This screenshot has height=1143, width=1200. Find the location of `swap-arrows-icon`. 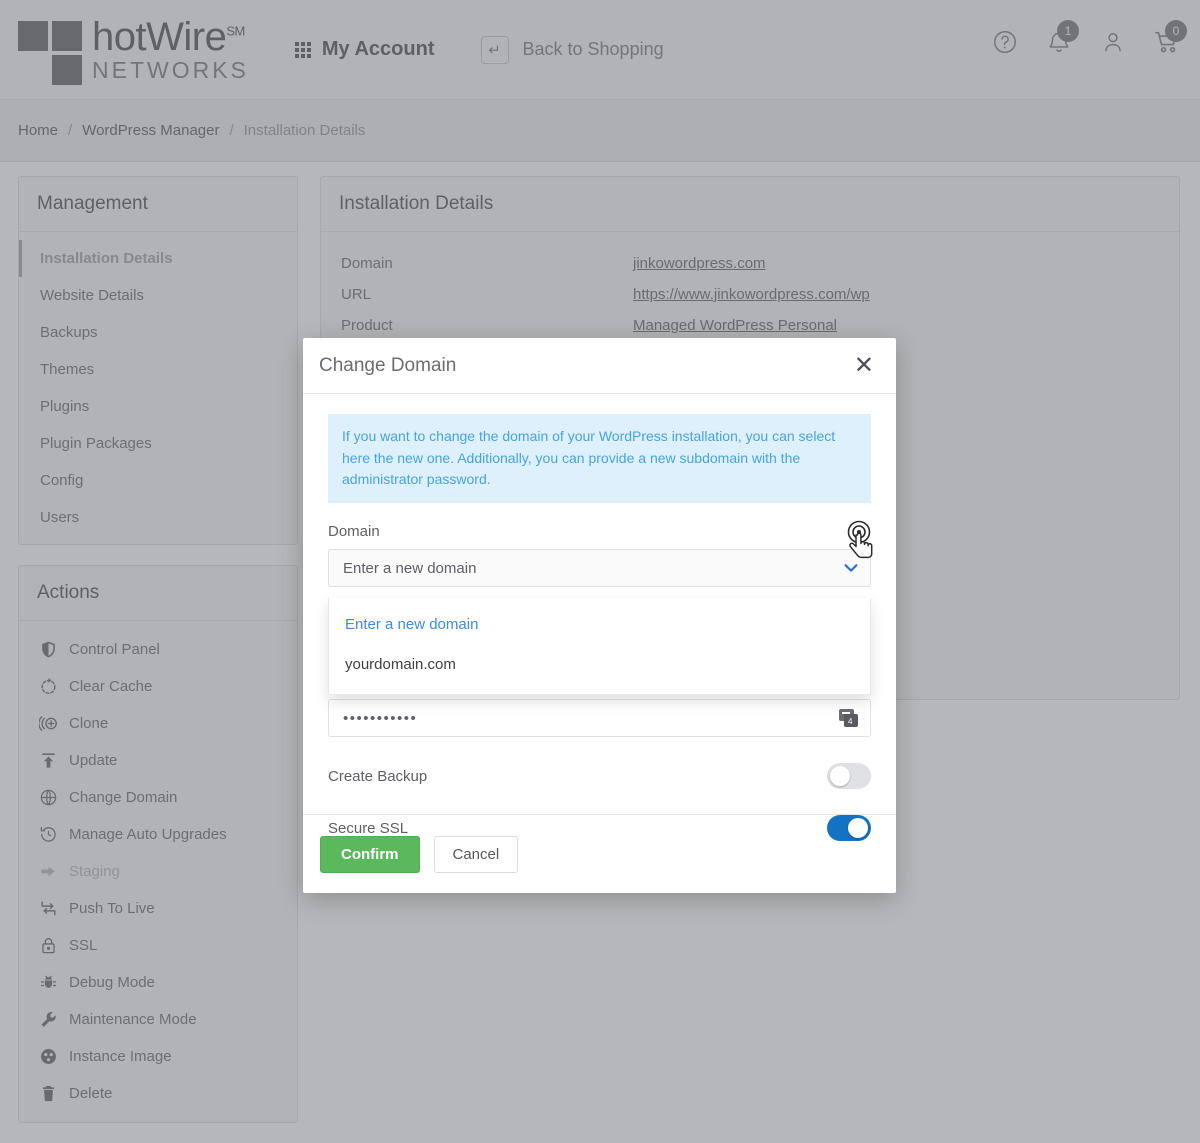

swap-arrows-icon is located at coordinates (54, 908).